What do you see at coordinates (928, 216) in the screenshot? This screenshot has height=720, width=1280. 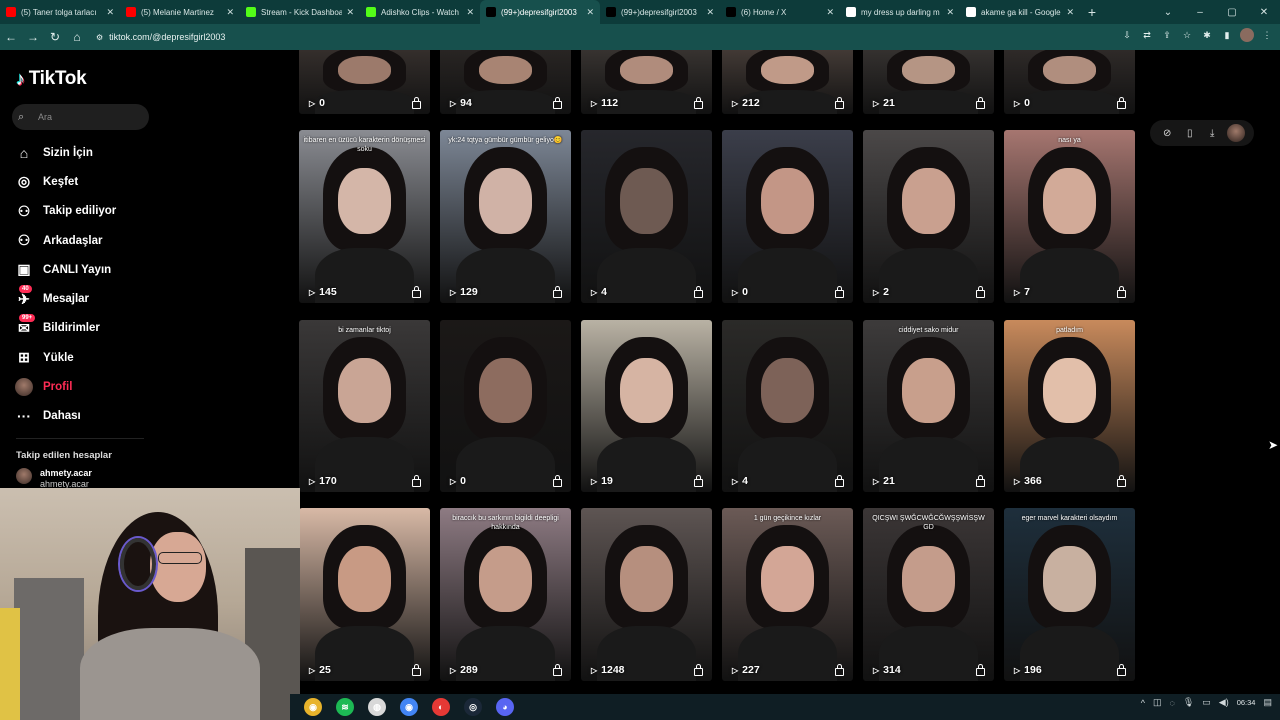 I see `video-card: ▷ 2` at bounding box center [928, 216].